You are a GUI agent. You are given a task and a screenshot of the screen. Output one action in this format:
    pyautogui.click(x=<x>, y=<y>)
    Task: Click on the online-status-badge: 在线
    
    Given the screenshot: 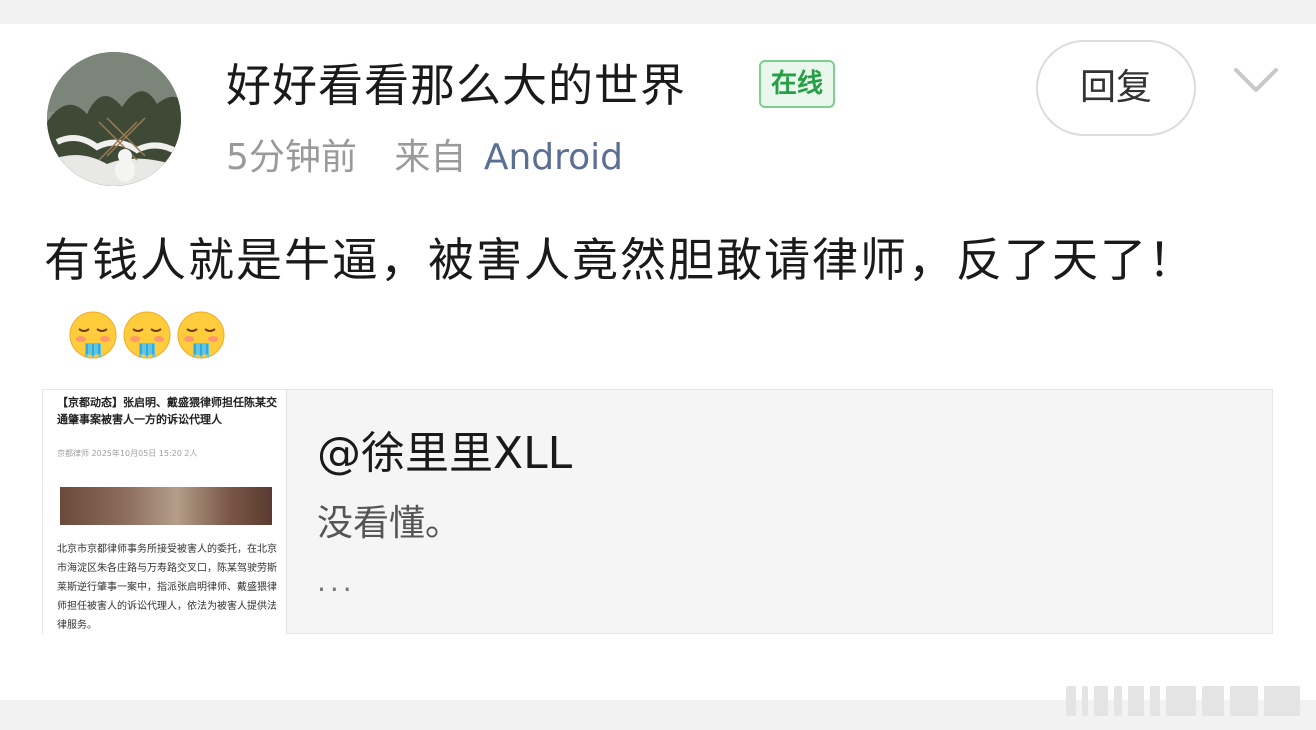 What is the action you would take?
    pyautogui.click(x=797, y=84)
    